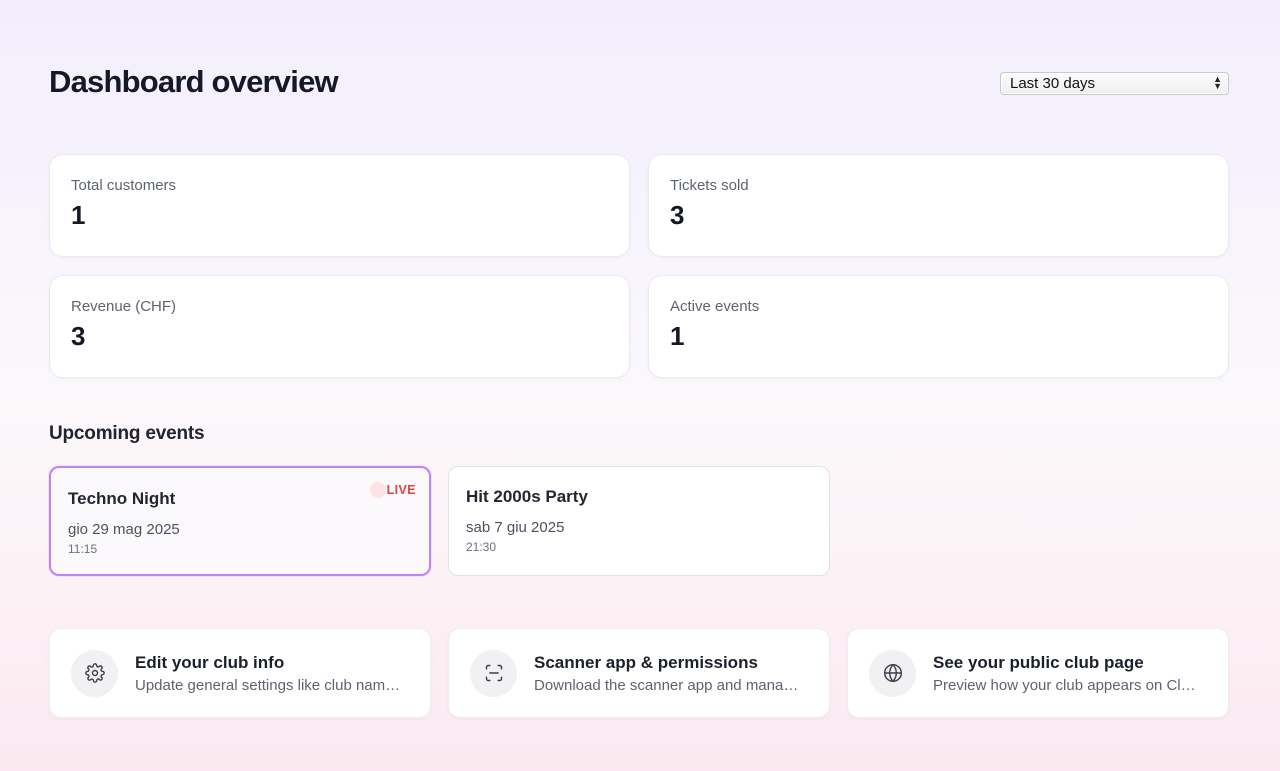  I want to click on stat-label: Tickets sold, so click(709, 185).